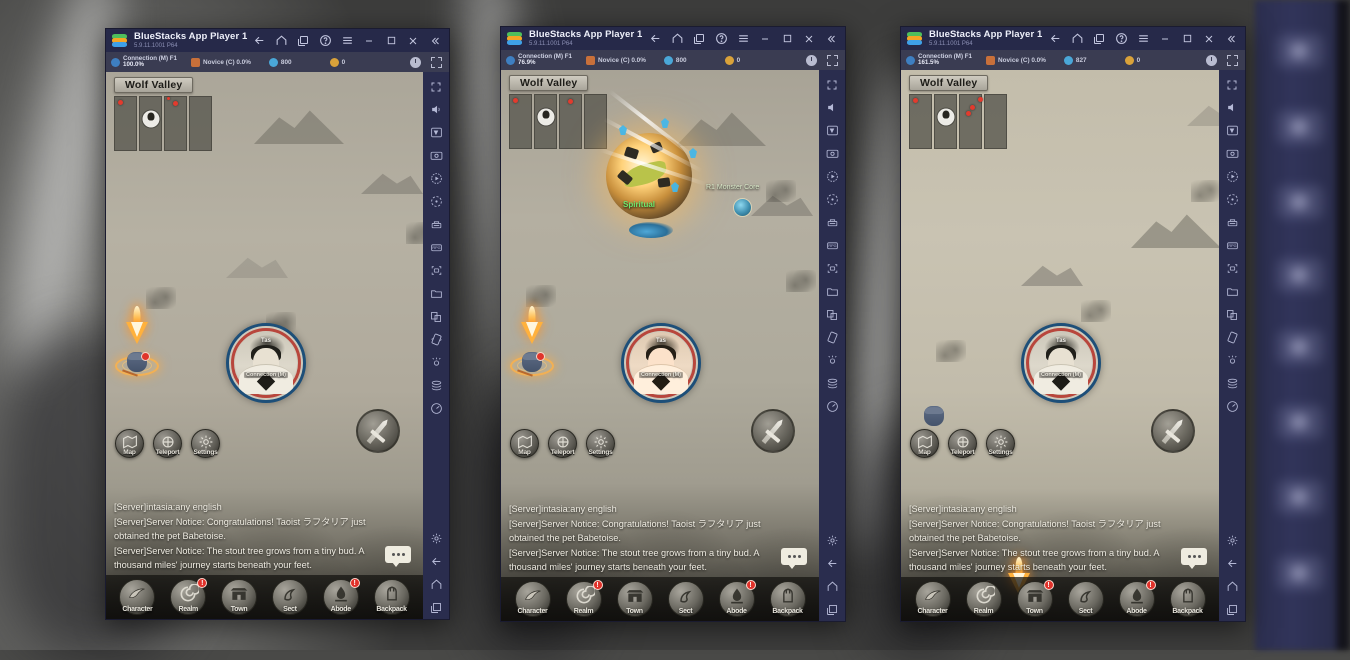 Image resolution: width=1350 pixels, height=660 pixels. I want to click on nav-realm: Realm !, so click(188, 597).